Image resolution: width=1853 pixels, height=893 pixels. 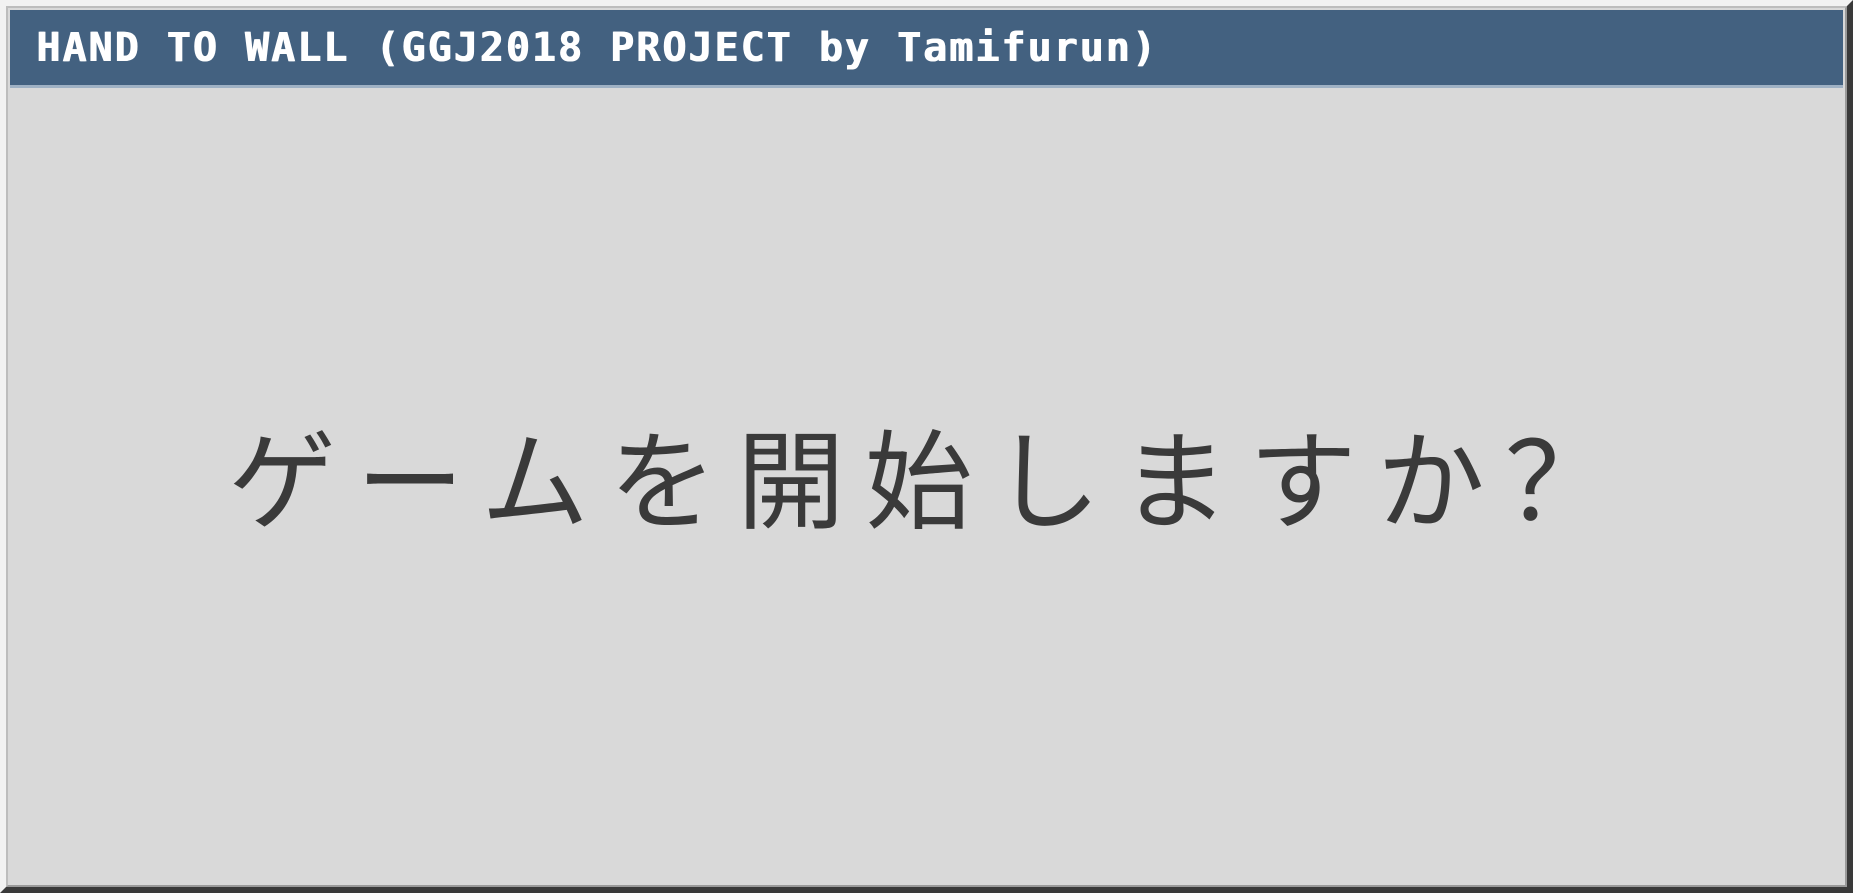 What do you see at coordinates (930, 483) in the screenshot?
I see `start-game-prompt: ゲームを開始しますか？` at bounding box center [930, 483].